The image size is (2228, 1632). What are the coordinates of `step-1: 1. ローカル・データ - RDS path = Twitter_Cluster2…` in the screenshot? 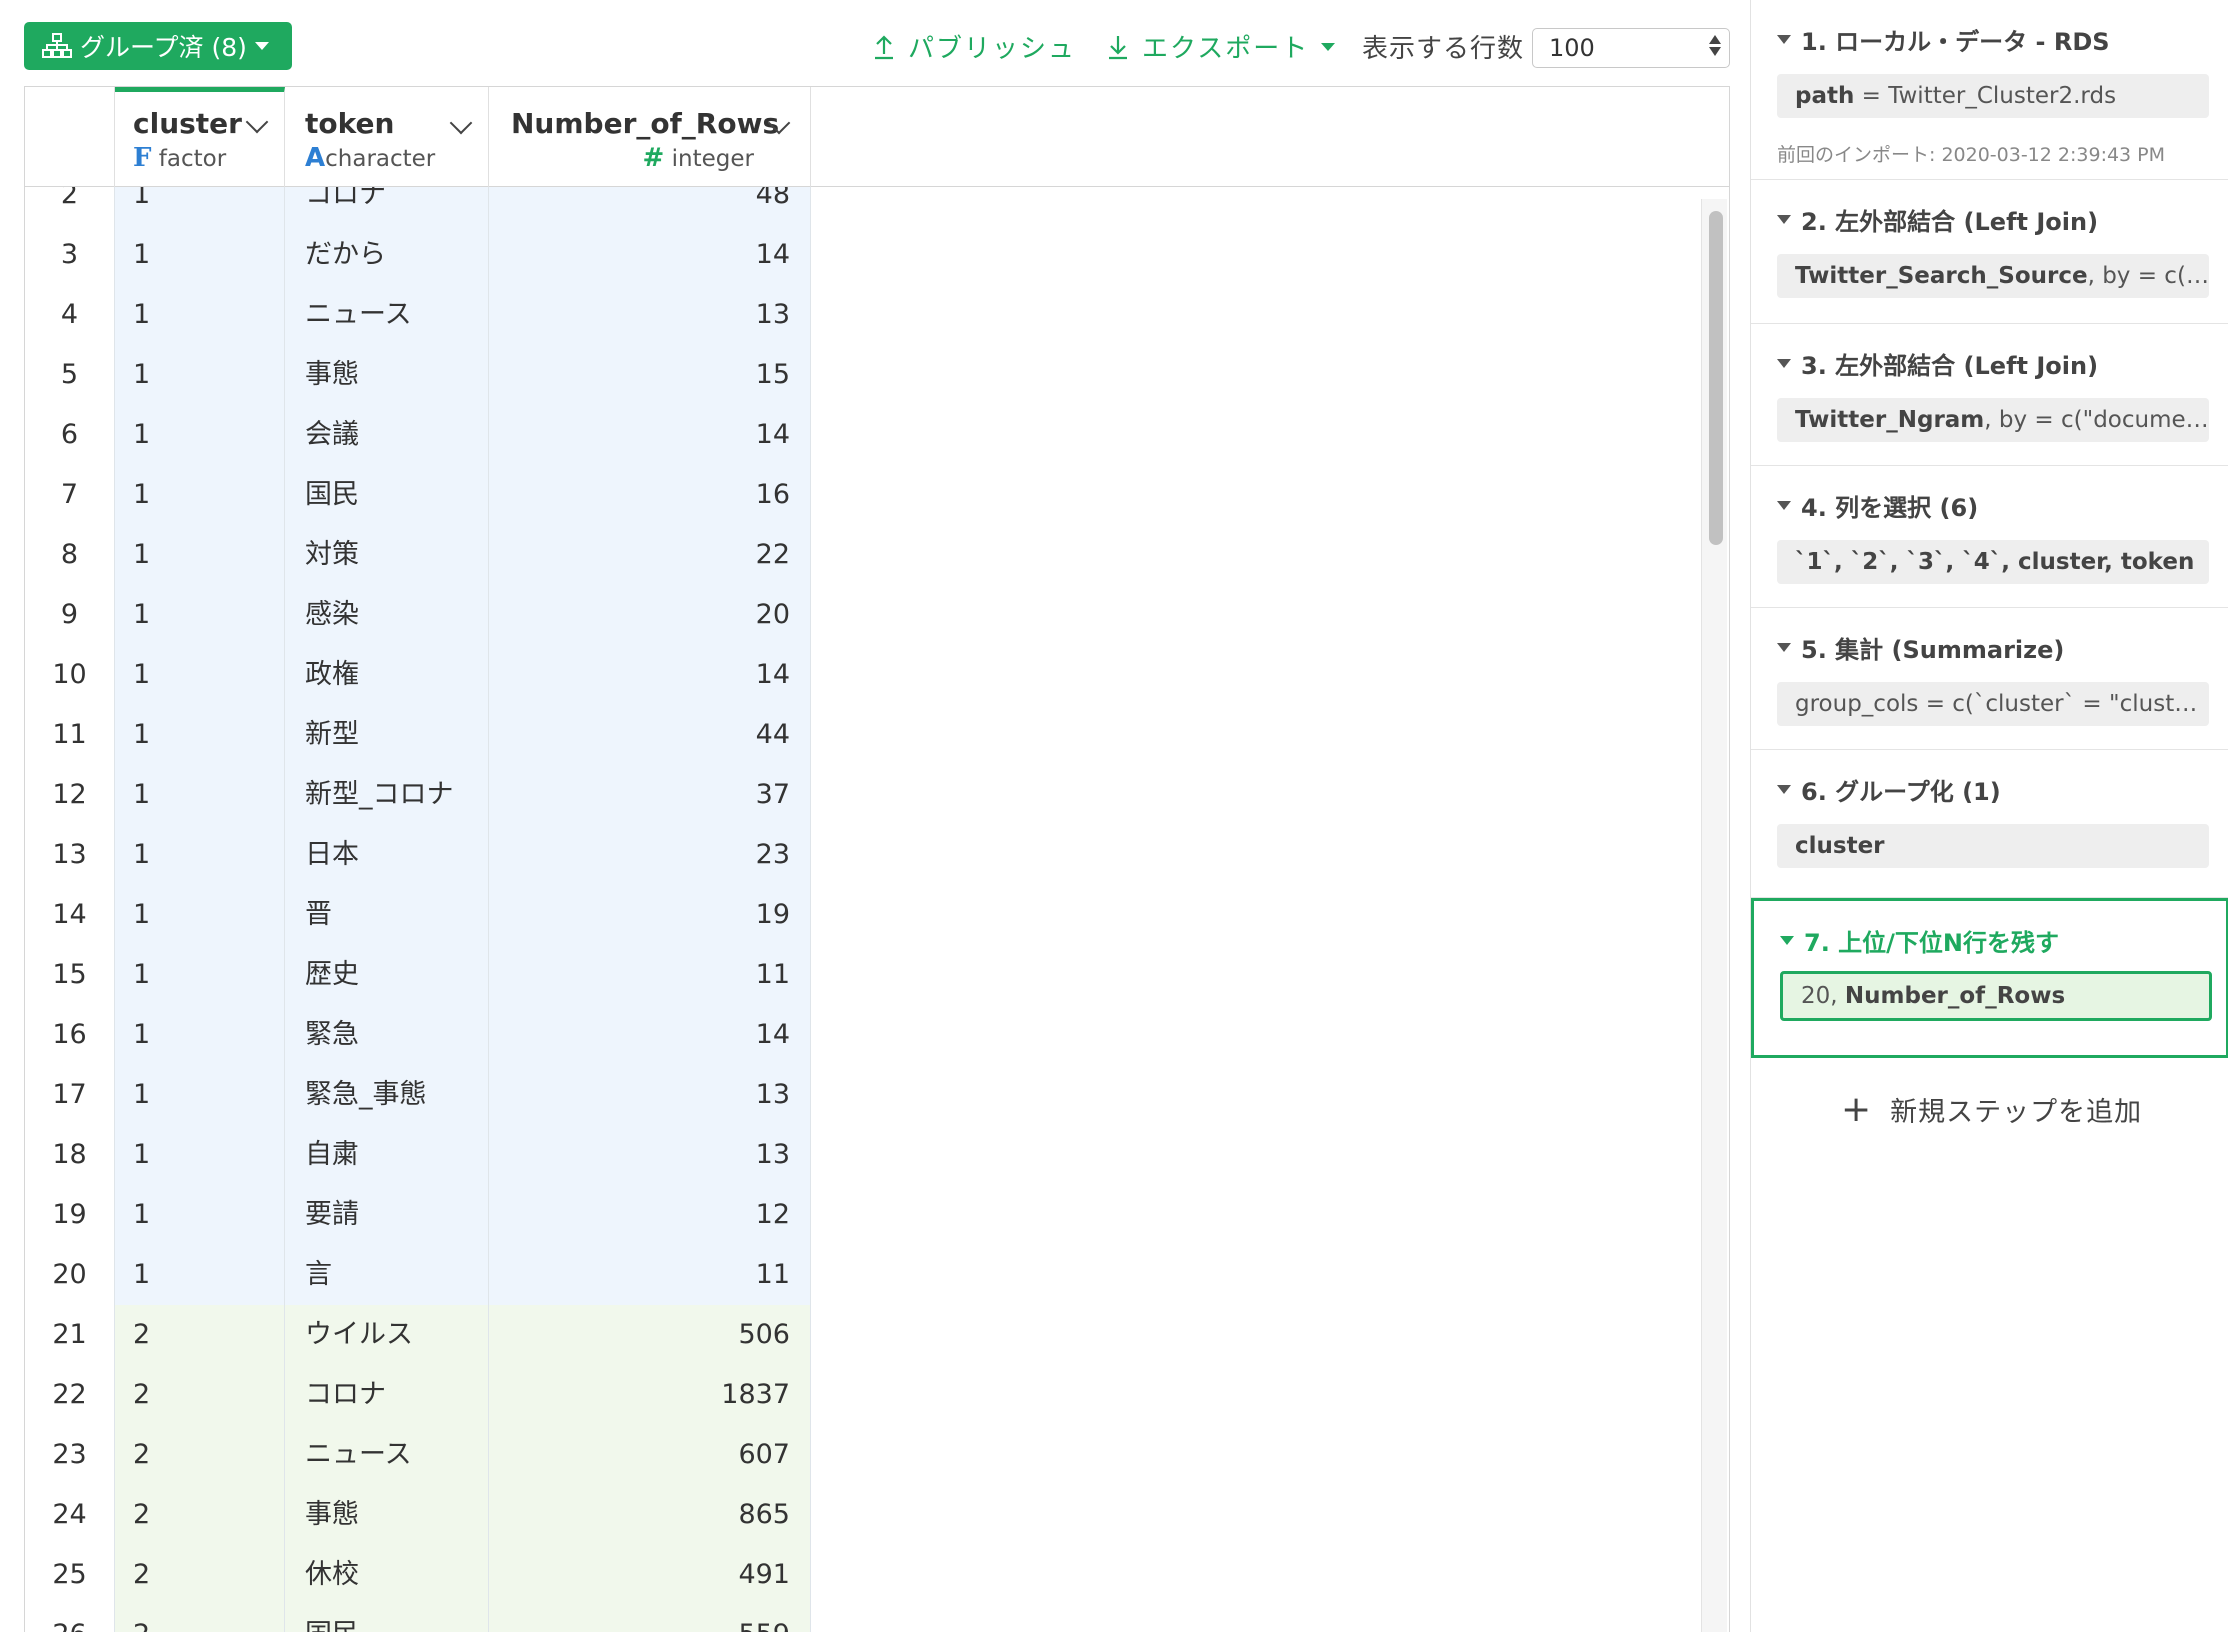 It's located at (1989, 90).